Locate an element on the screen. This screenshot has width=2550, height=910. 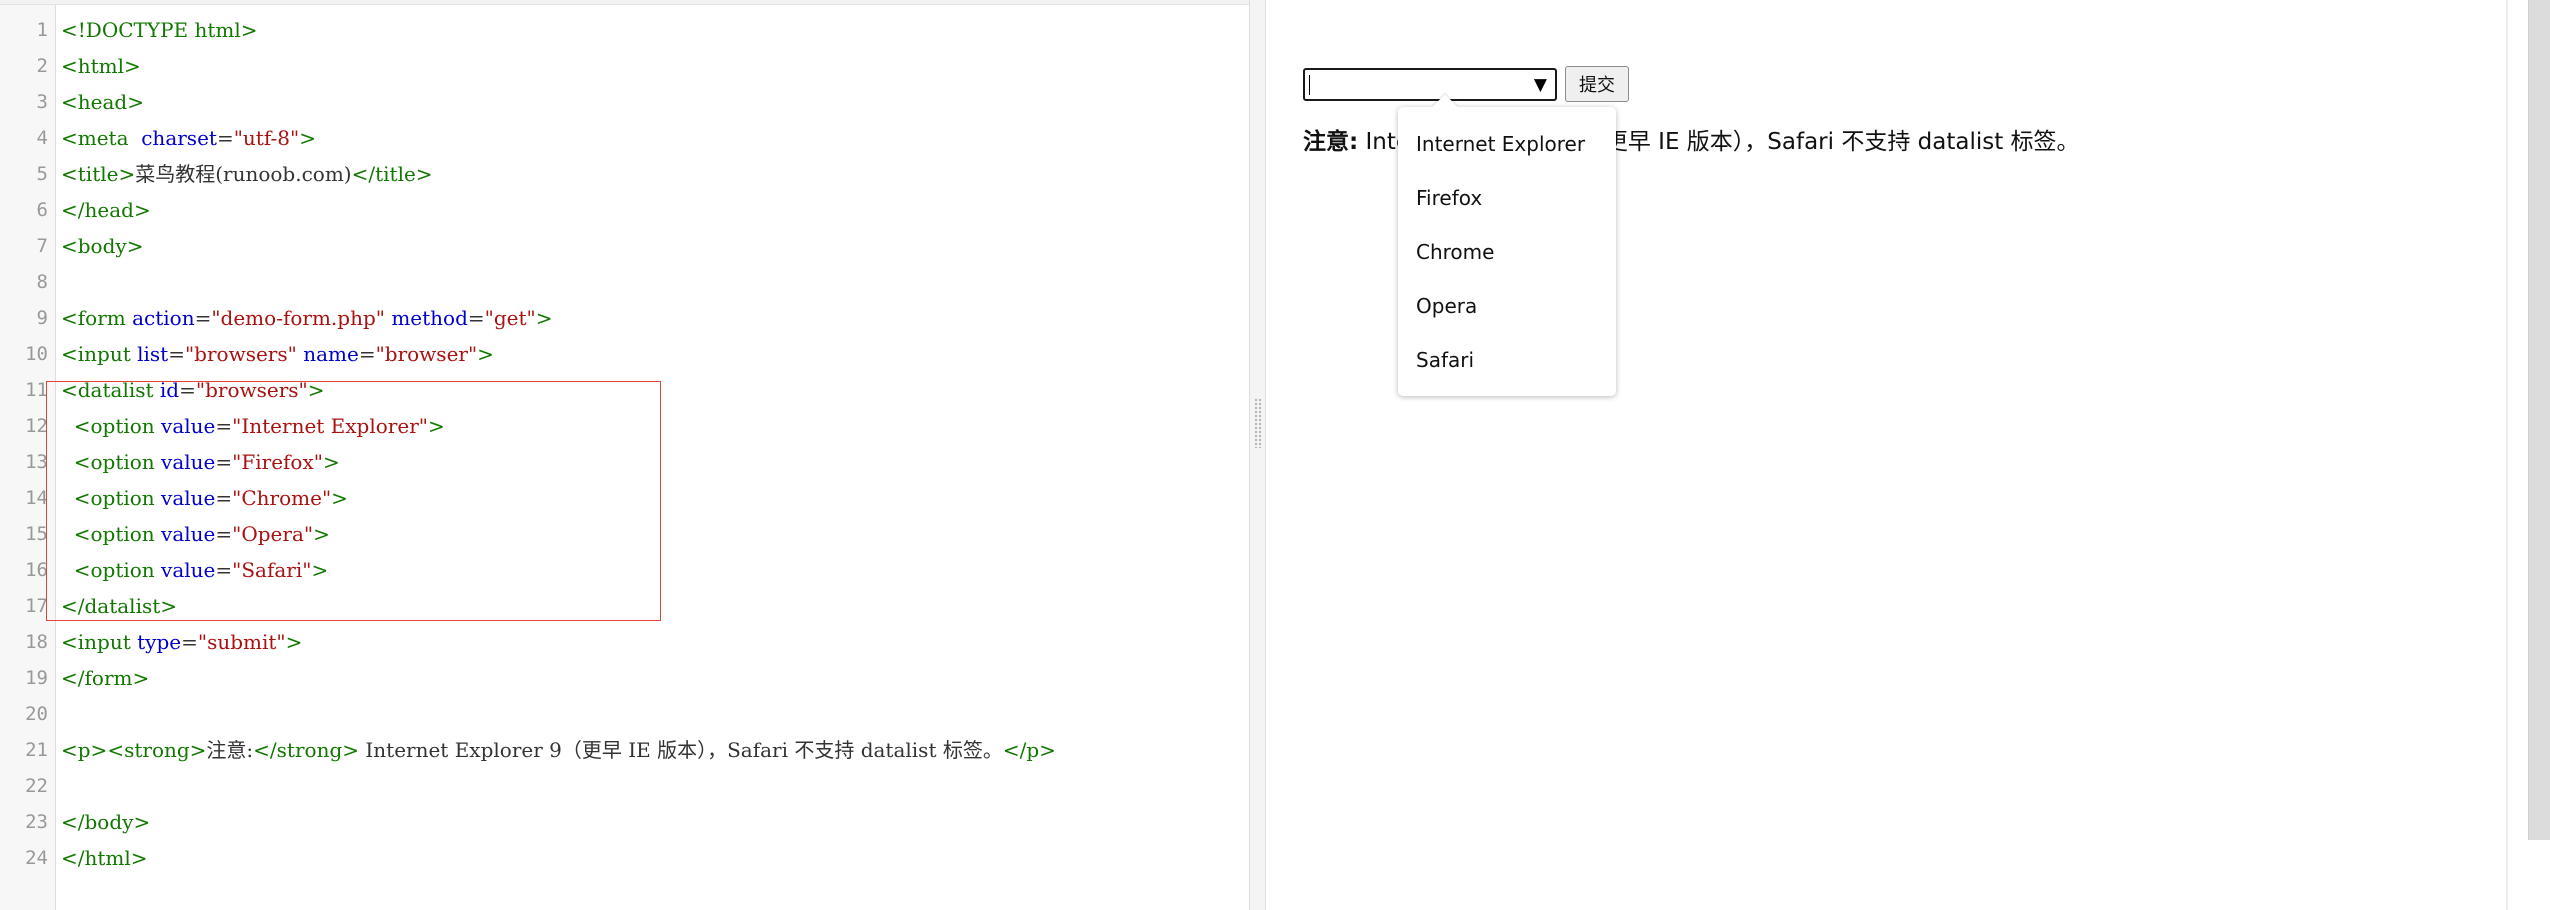
code-token: id is located at coordinates (169, 390).